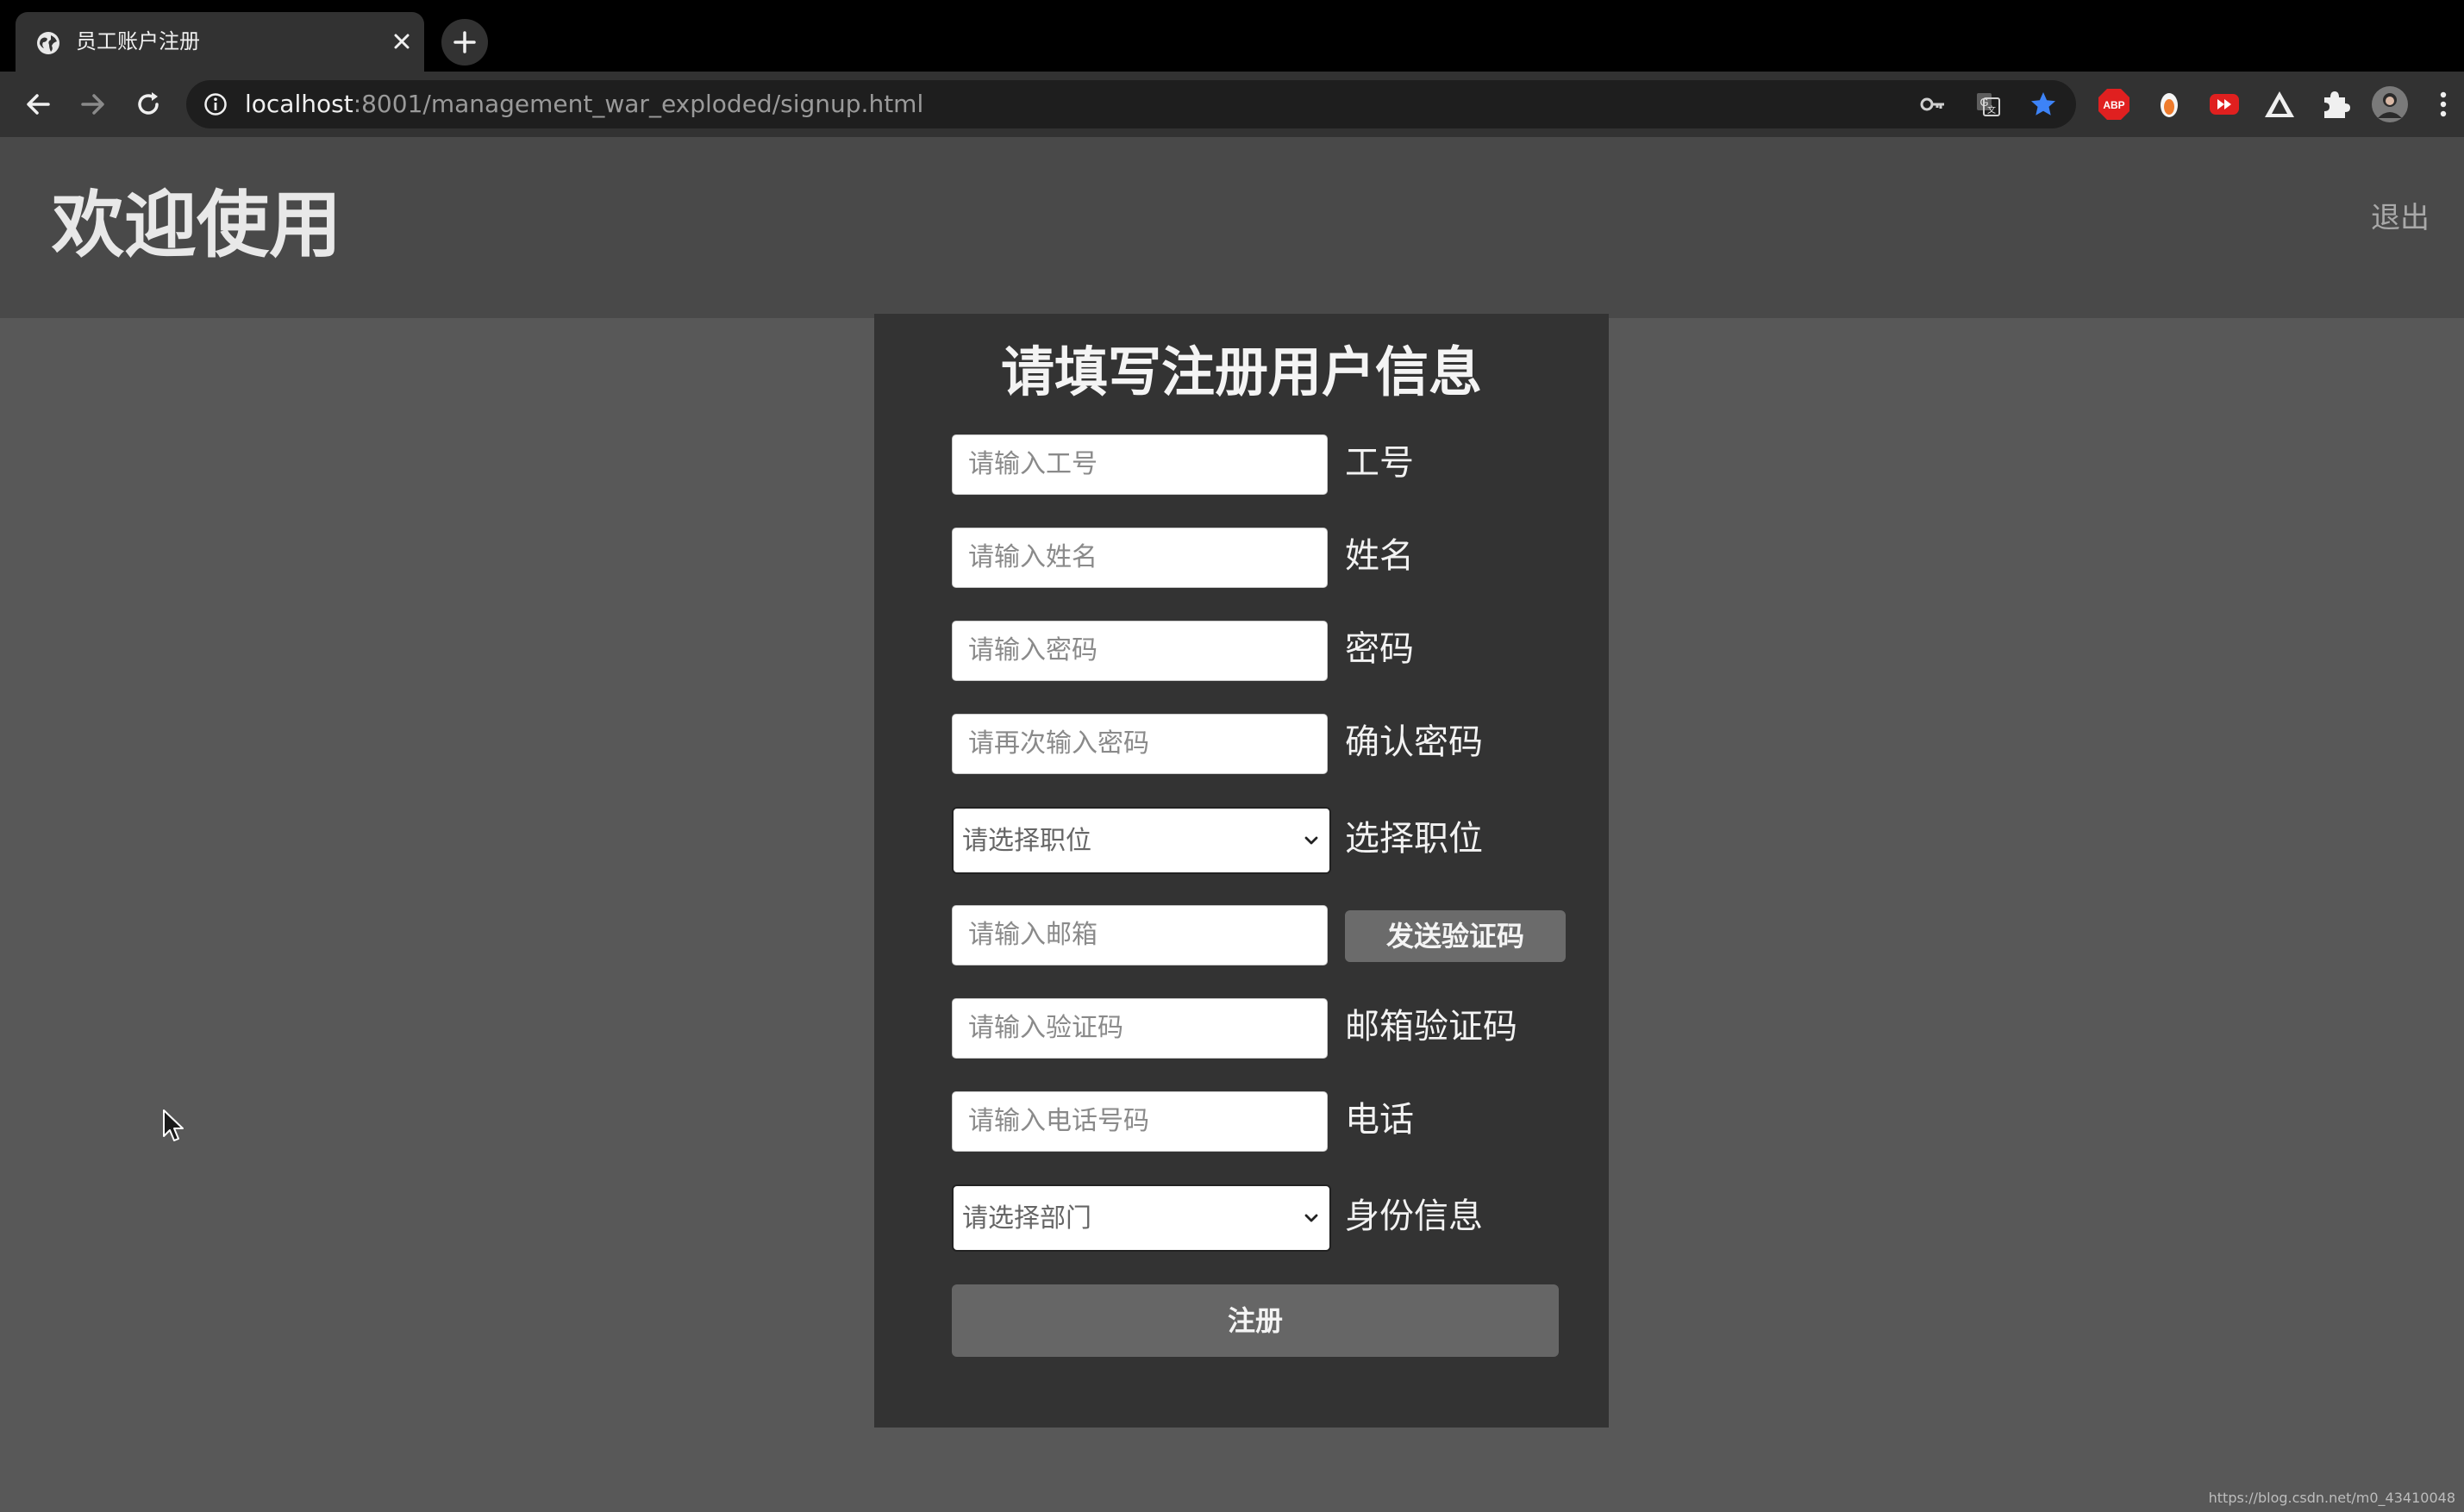  Describe the element at coordinates (1455, 936) in the screenshot. I see `send-code-button: 发送验证码` at that location.